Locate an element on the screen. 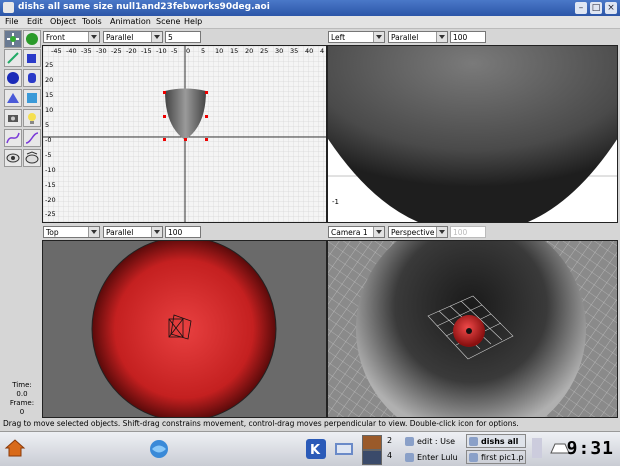  polymesh-tool is located at coordinates (32, 98).